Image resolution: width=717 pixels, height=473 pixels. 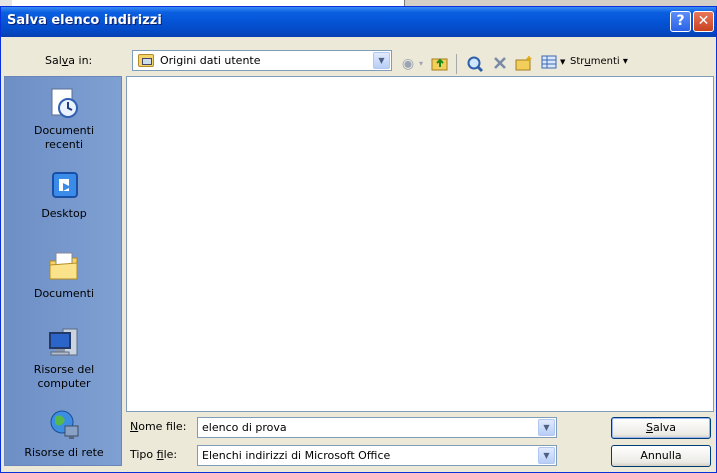 I want to click on place-my-documents: Documenti, so click(x=64, y=275).